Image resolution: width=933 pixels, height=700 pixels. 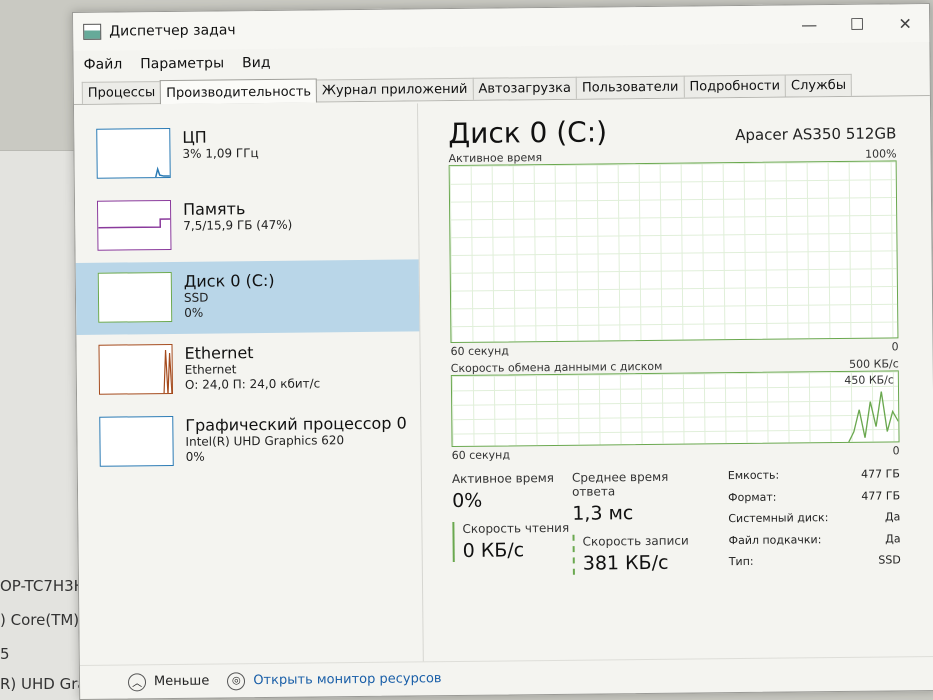 I want to click on chevron-up-icon: ︿, so click(x=137, y=681).